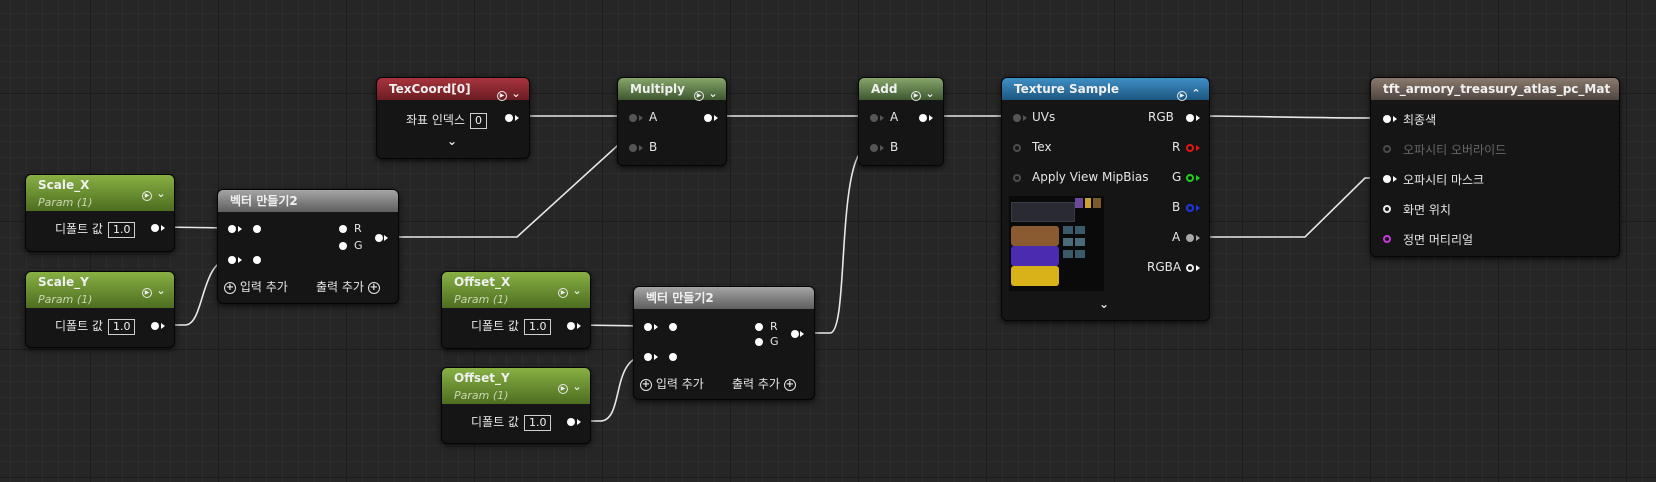 The height and width of the screenshot is (482, 1656). What do you see at coordinates (901, 89) in the screenshot?
I see `node-header: Add ▶ ⌄` at bounding box center [901, 89].